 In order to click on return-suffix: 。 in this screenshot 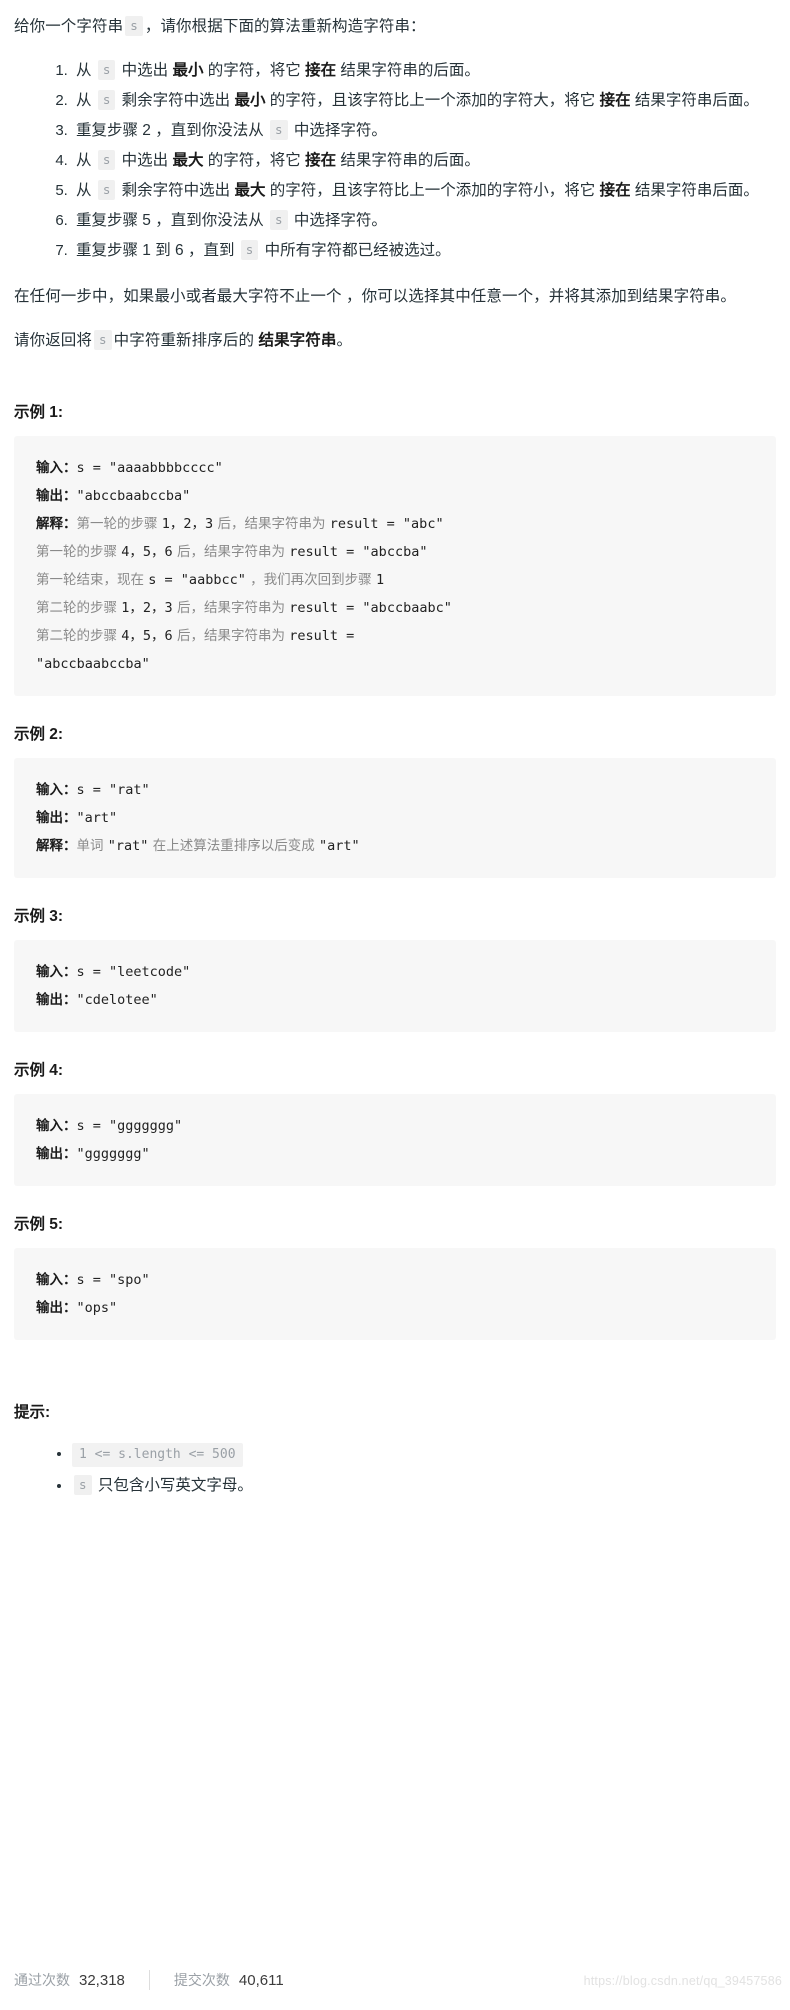, I will do `click(344, 340)`.